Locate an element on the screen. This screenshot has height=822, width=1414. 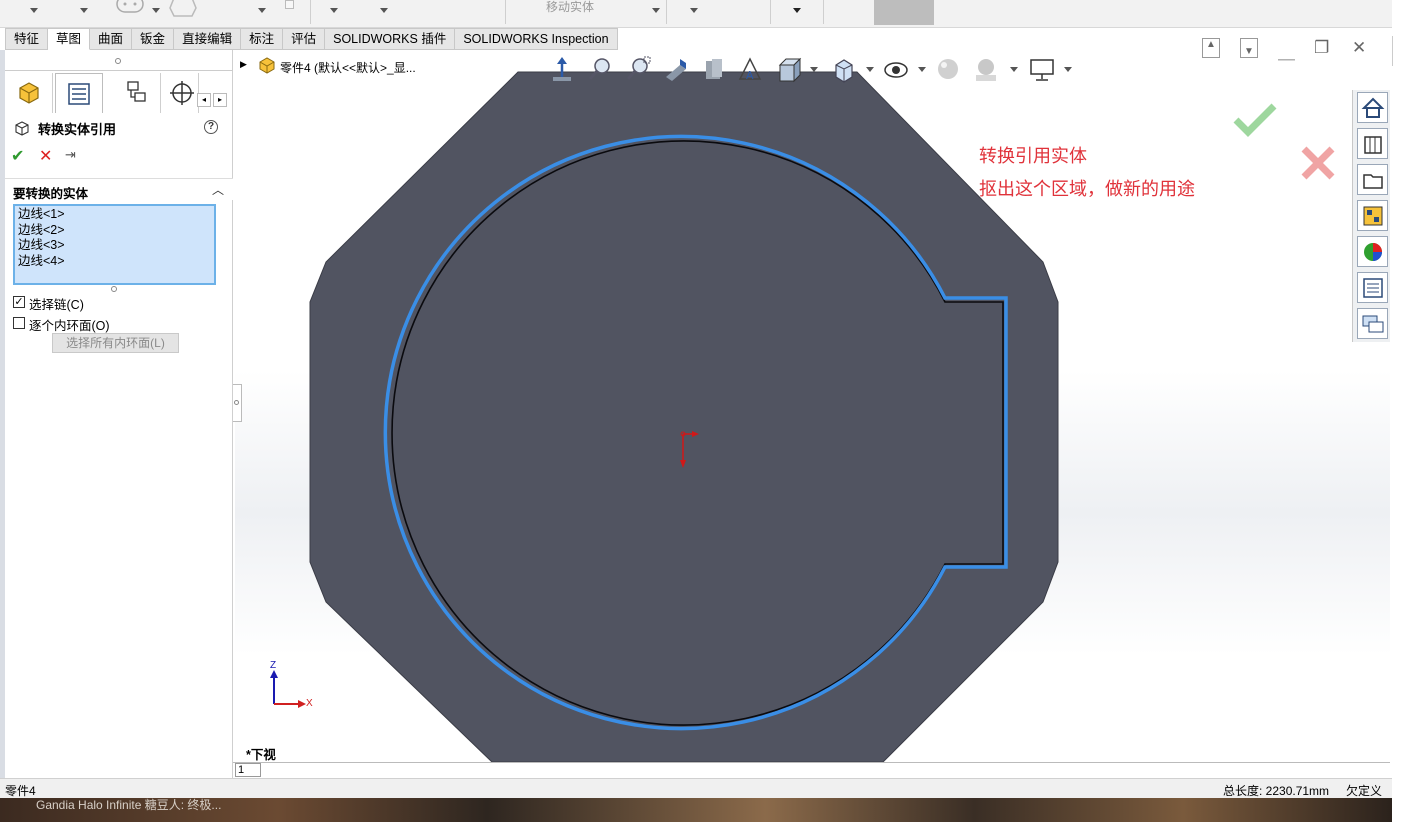
list-item: 边线<1> is located at coordinates (114, 215).